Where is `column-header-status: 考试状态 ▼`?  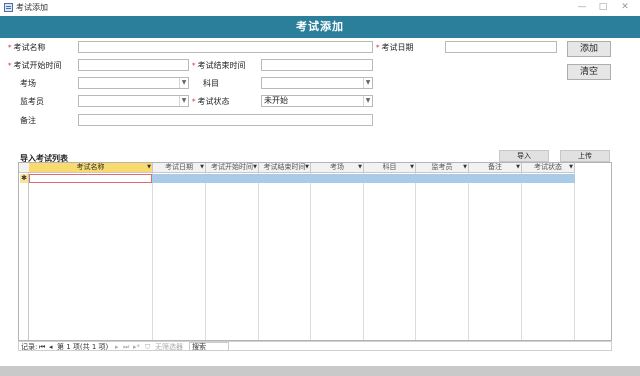
column-header-status: 考试状态 ▼ is located at coordinates (548, 168).